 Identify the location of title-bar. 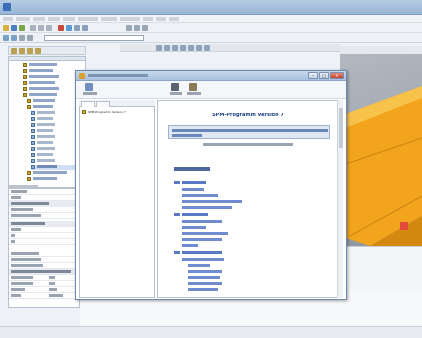
(211, 7).